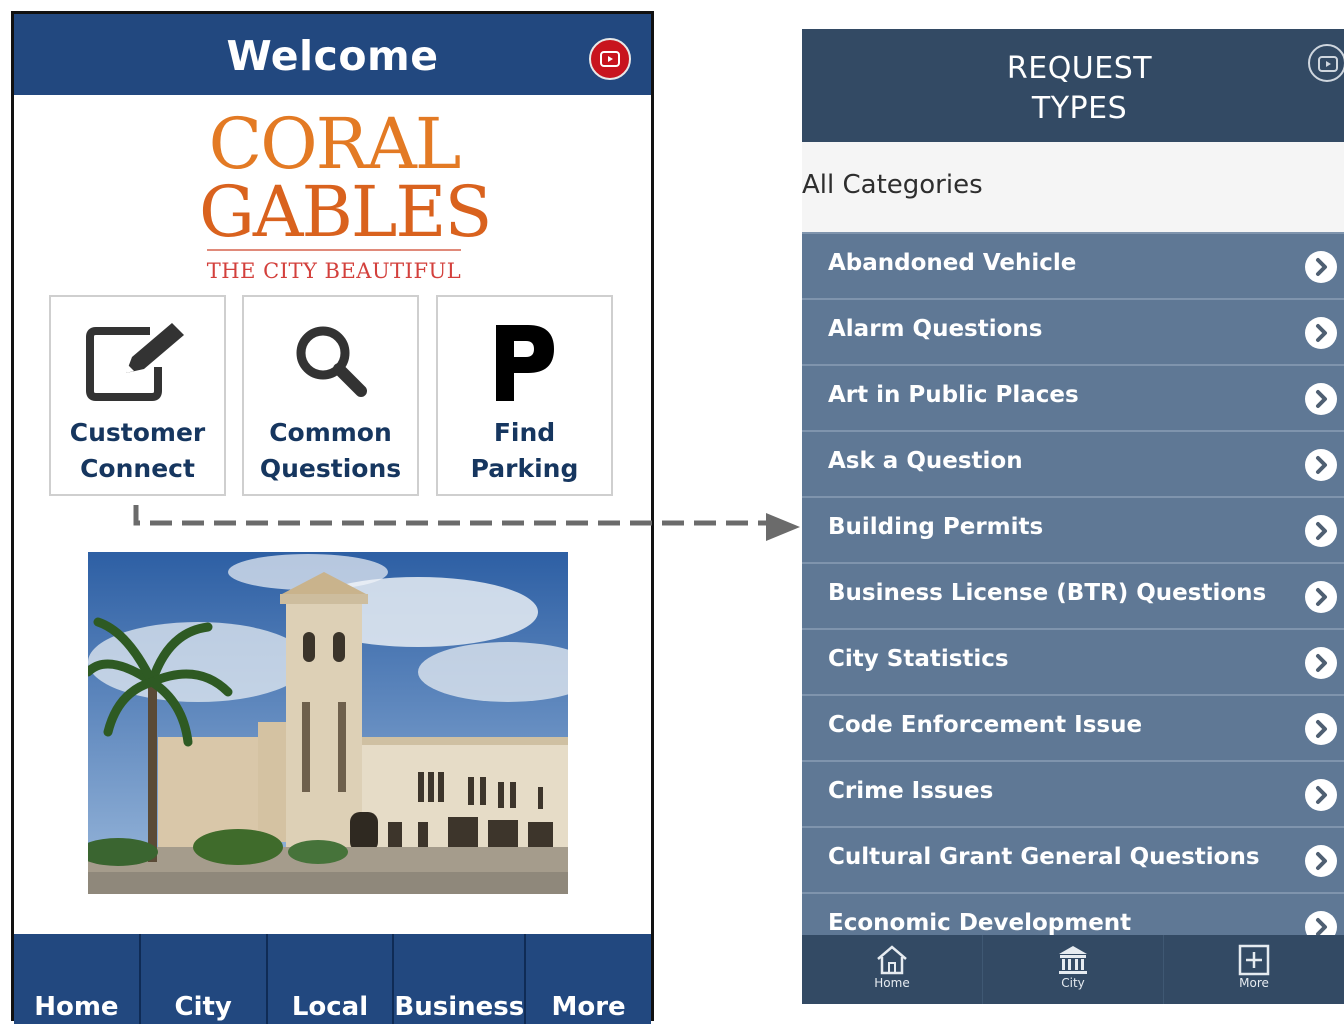  Describe the element at coordinates (137, 451) in the screenshot. I see `tile-label: Customer Connect` at that location.